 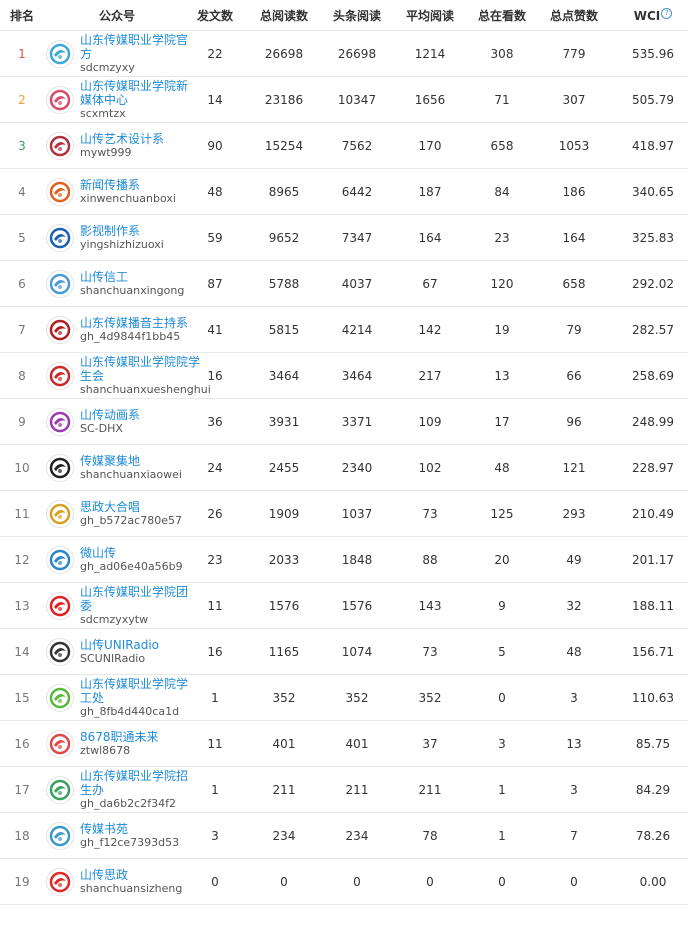 What do you see at coordinates (130, 336) in the screenshot?
I see `account-id: gh_4d9844f1bb45` at bounding box center [130, 336].